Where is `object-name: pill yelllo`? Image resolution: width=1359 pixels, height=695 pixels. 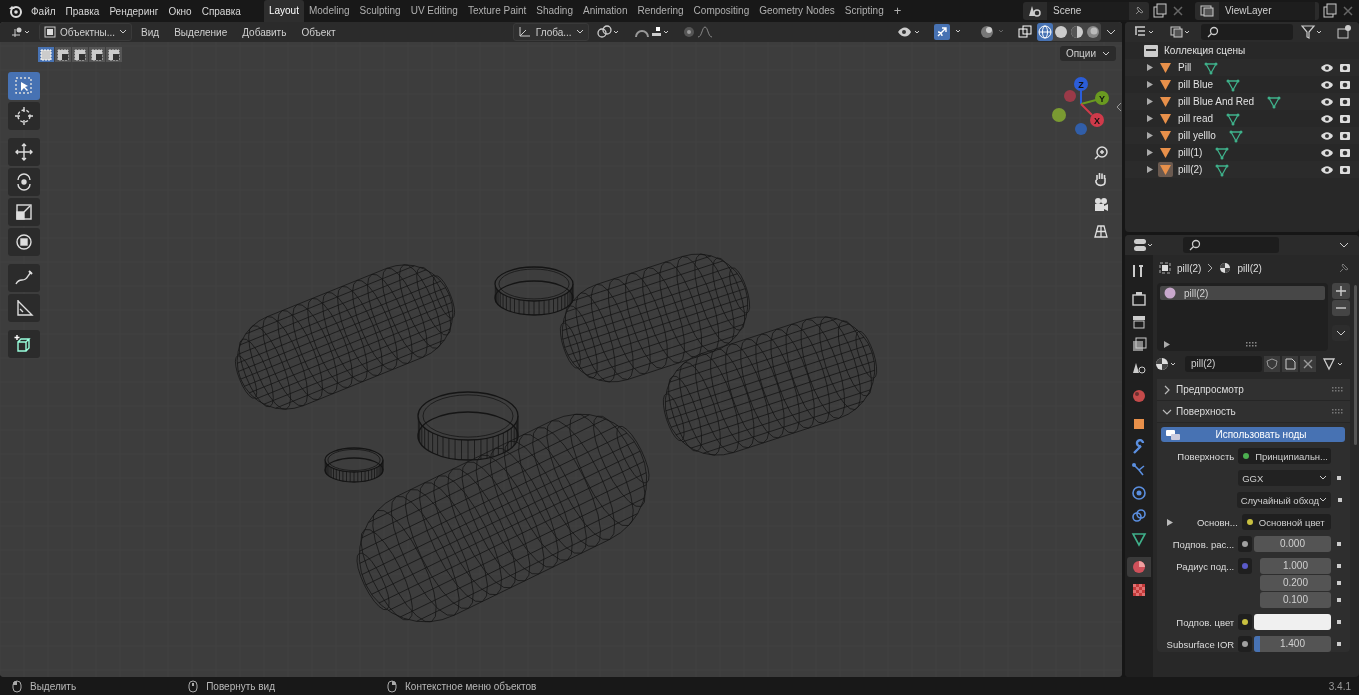
object-name: pill yelllo is located at coordinates (1197, 135).